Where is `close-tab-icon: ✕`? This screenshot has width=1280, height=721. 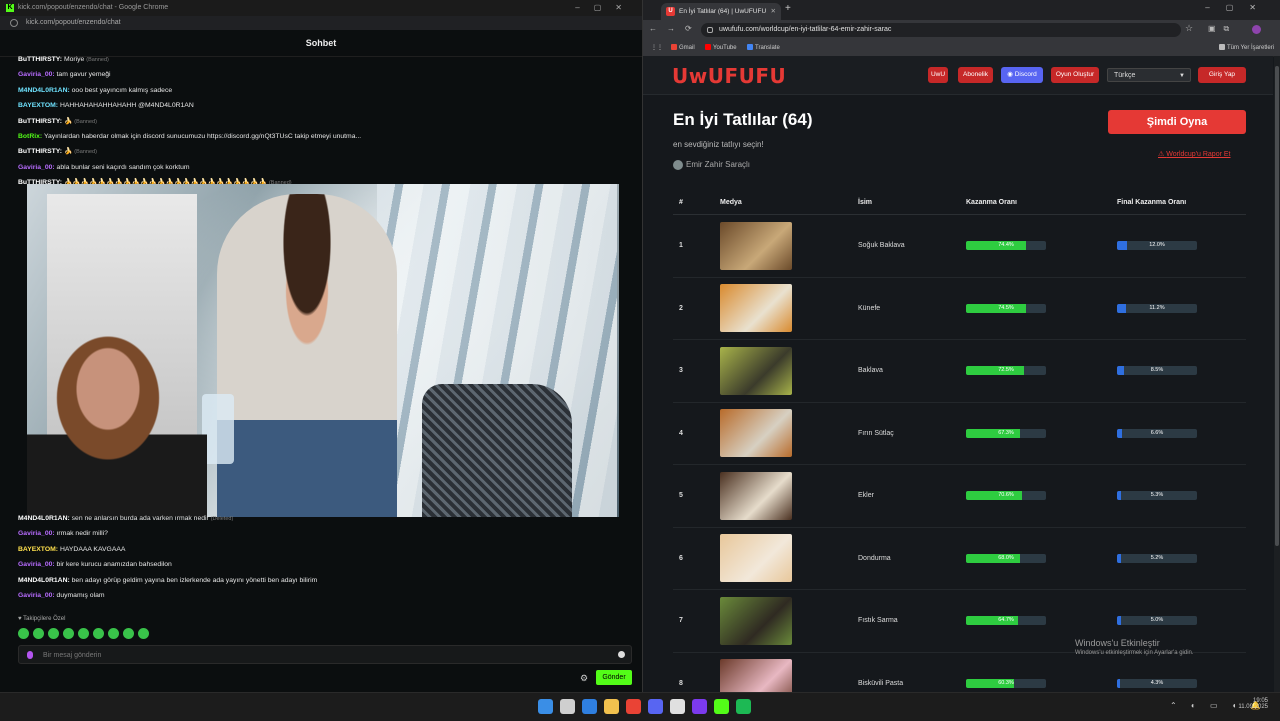 close-tab-icon: ✕ is located at coordinates (773, 11).